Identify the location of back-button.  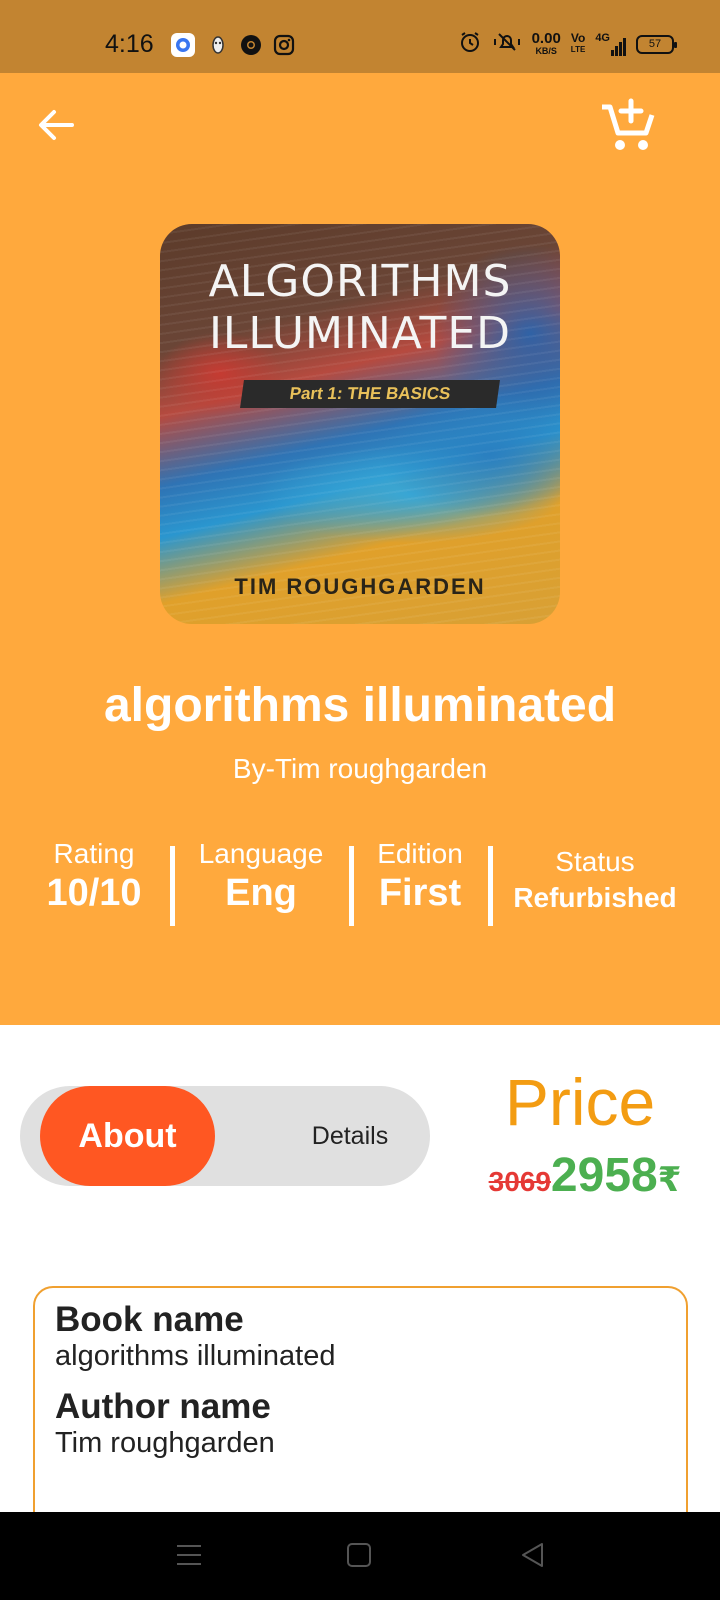
(56, 125).